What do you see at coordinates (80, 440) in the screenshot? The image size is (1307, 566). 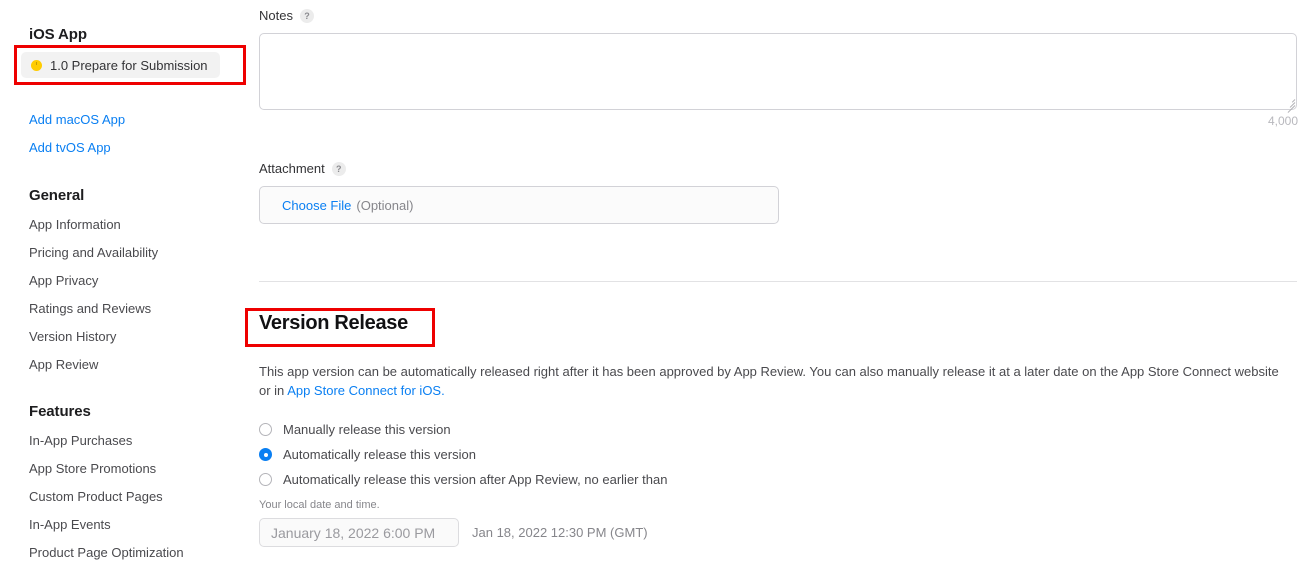 I see `sidebar-item-in-app-purchases: In-App Purchases` at bounding box center [80, 440].